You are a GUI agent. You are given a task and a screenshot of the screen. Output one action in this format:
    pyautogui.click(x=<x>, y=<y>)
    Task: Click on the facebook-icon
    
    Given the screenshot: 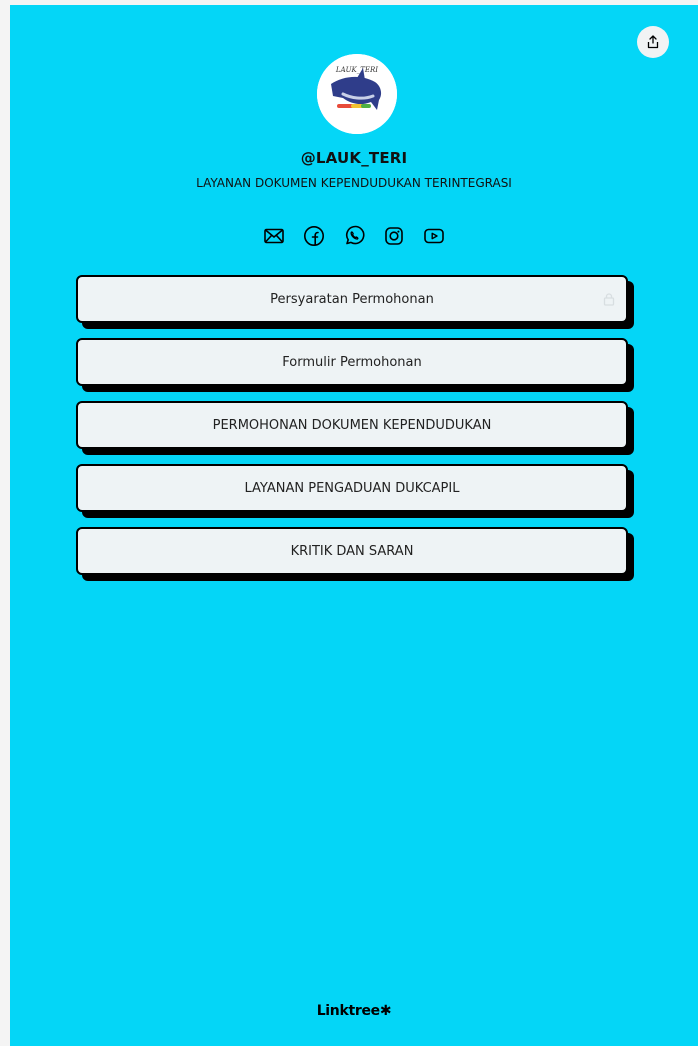 What is the action you would take?
    pyautogui.click(x=314, y=236)
    